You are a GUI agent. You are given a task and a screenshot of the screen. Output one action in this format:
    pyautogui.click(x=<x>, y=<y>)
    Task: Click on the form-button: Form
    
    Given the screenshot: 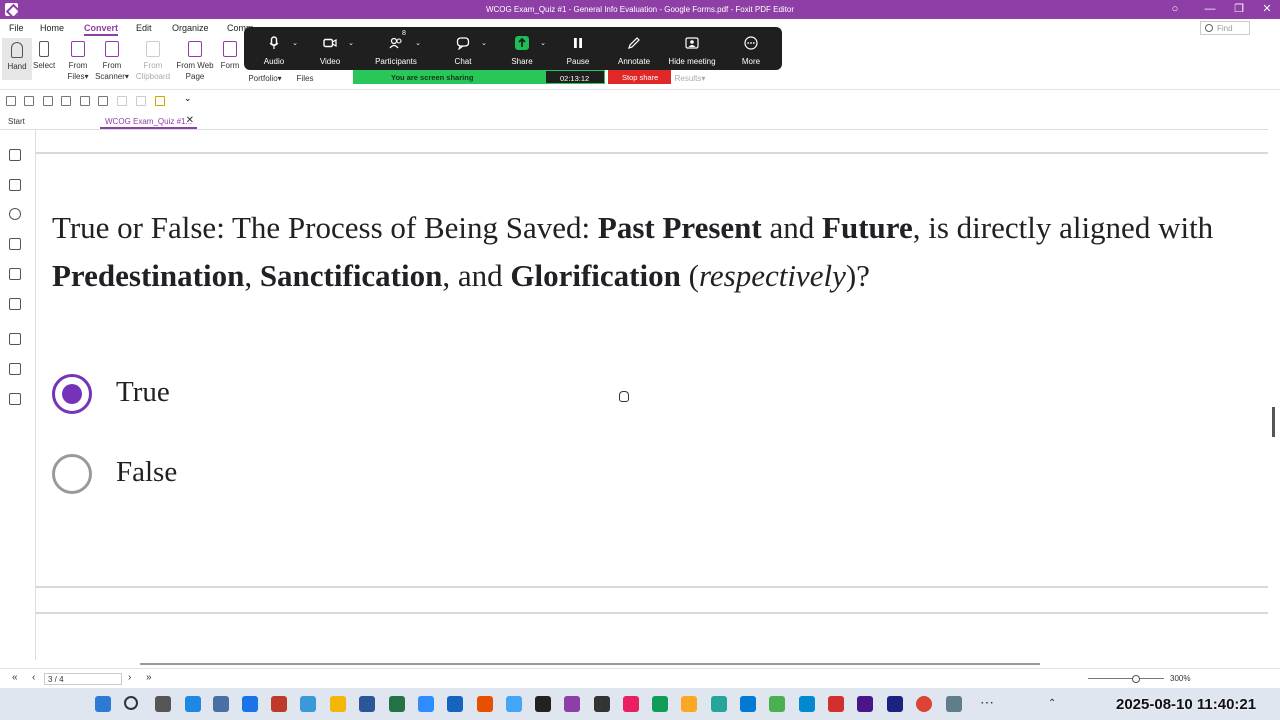 What is the action you would take?
    pyautogui.click(x=230, y=54)
    